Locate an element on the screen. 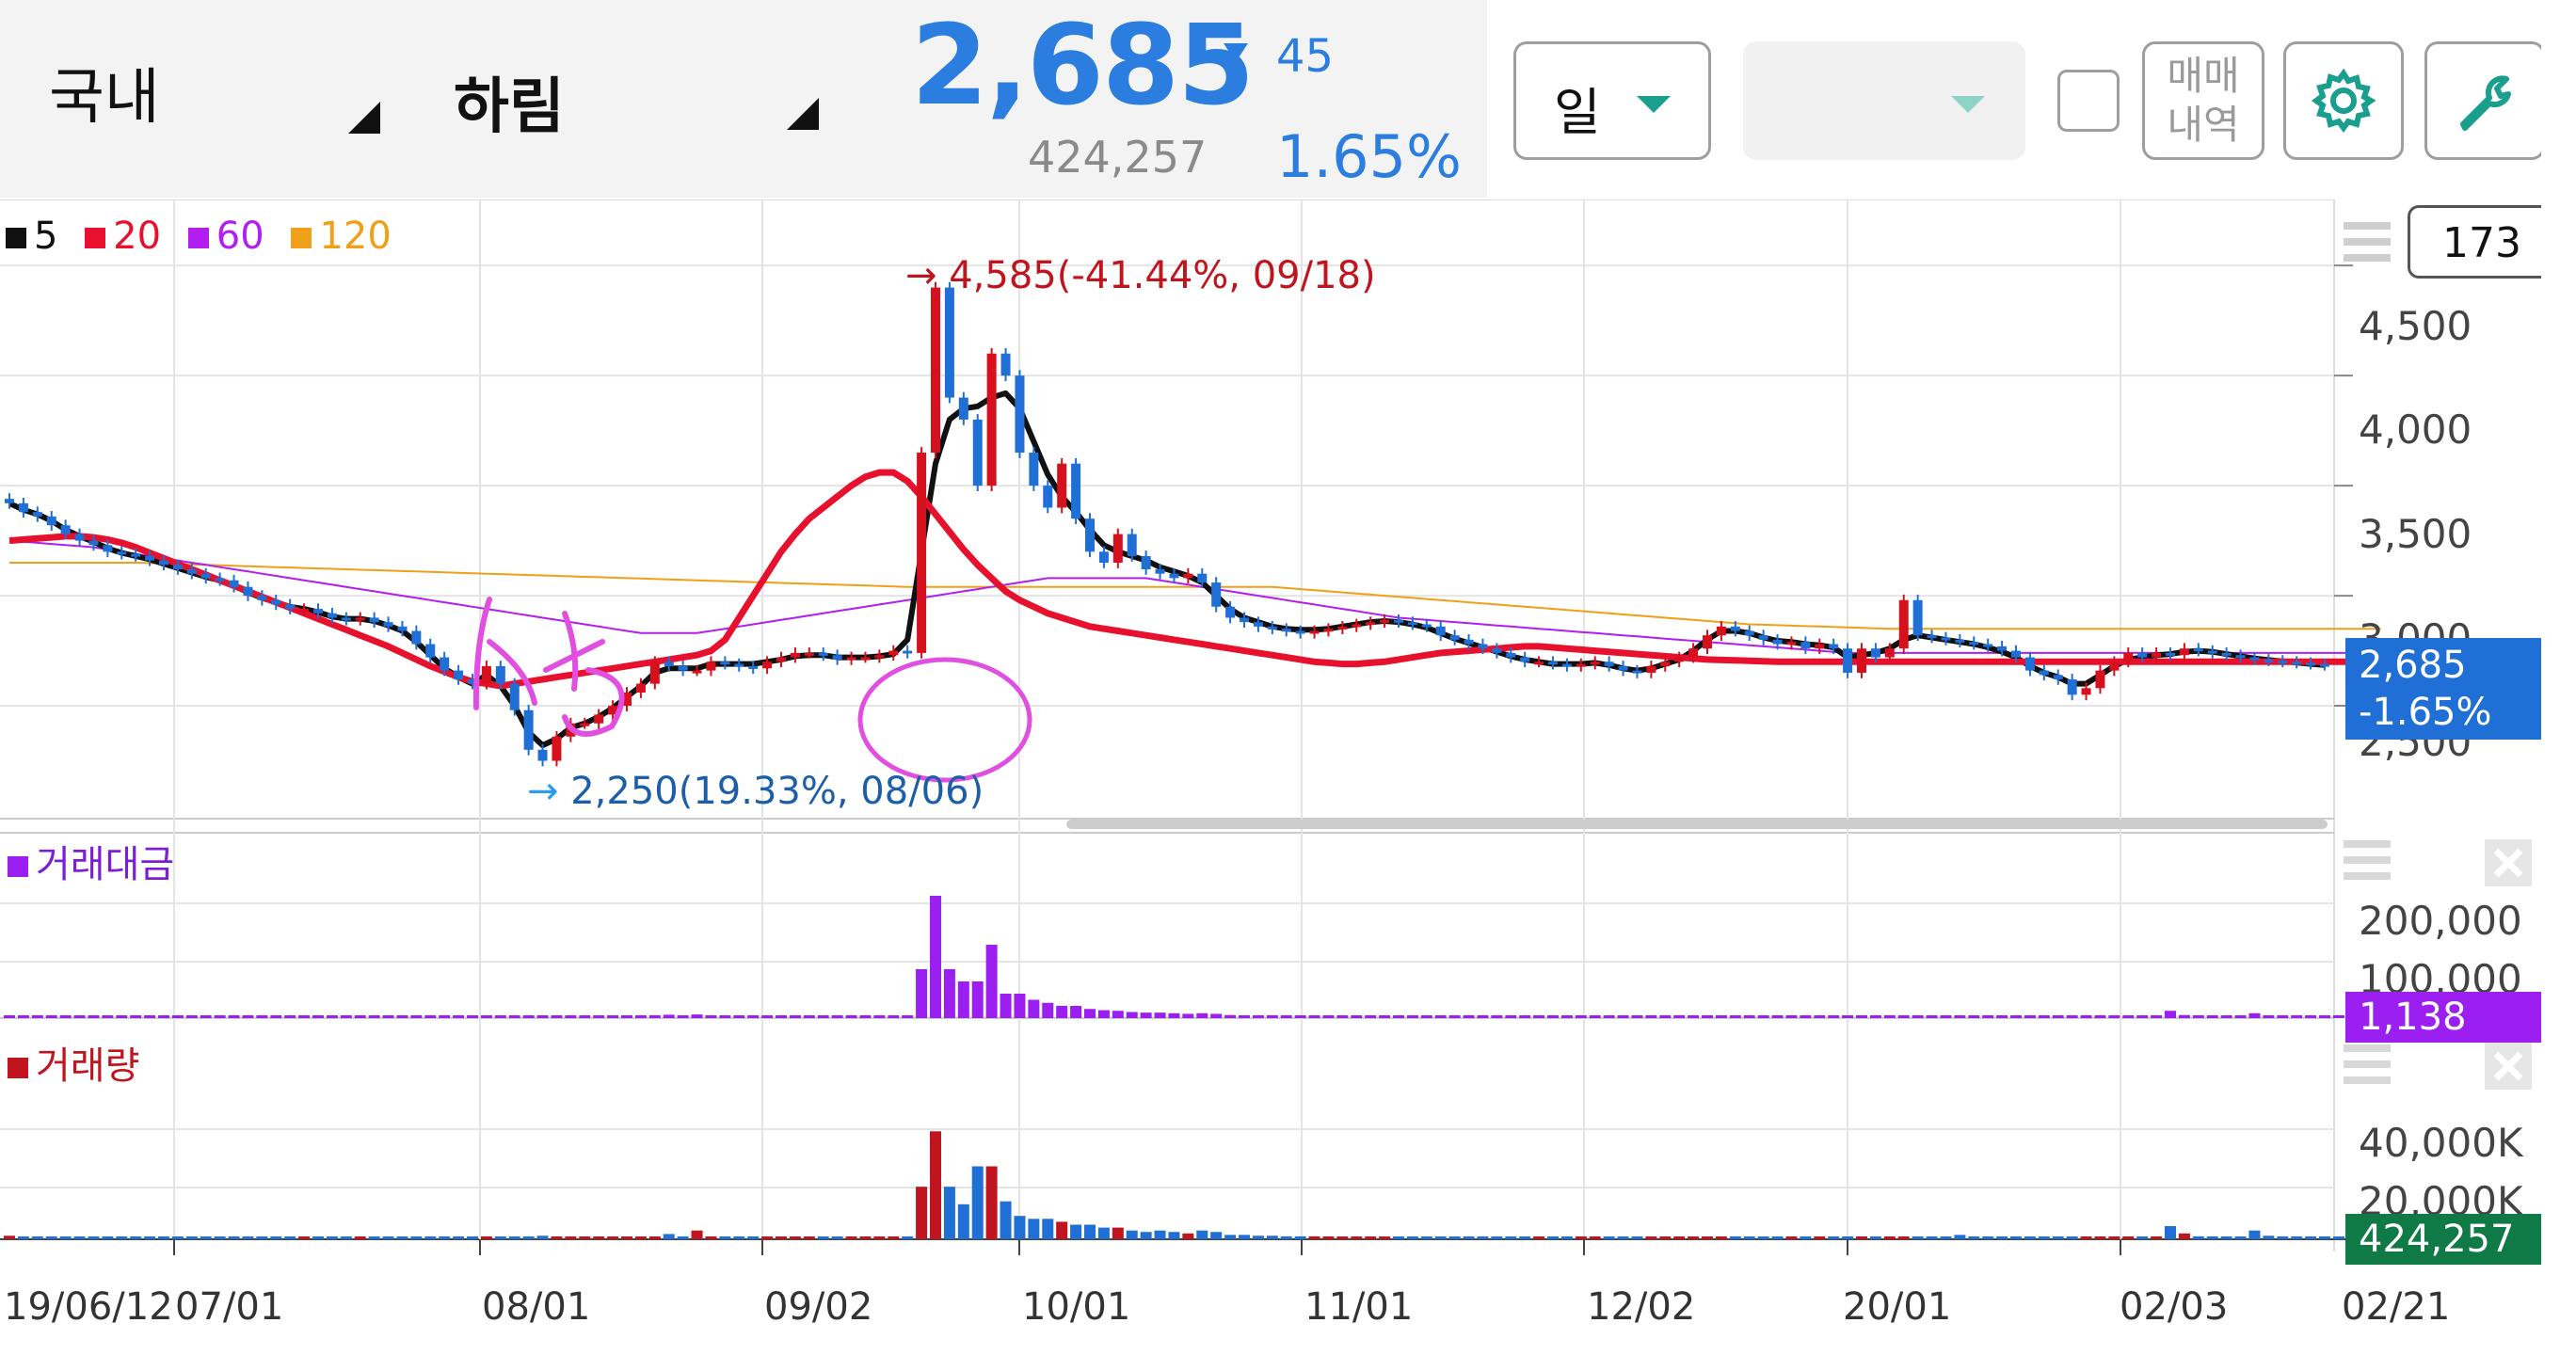  x-tick: 08/01 is located at coordinates (536, 1307).